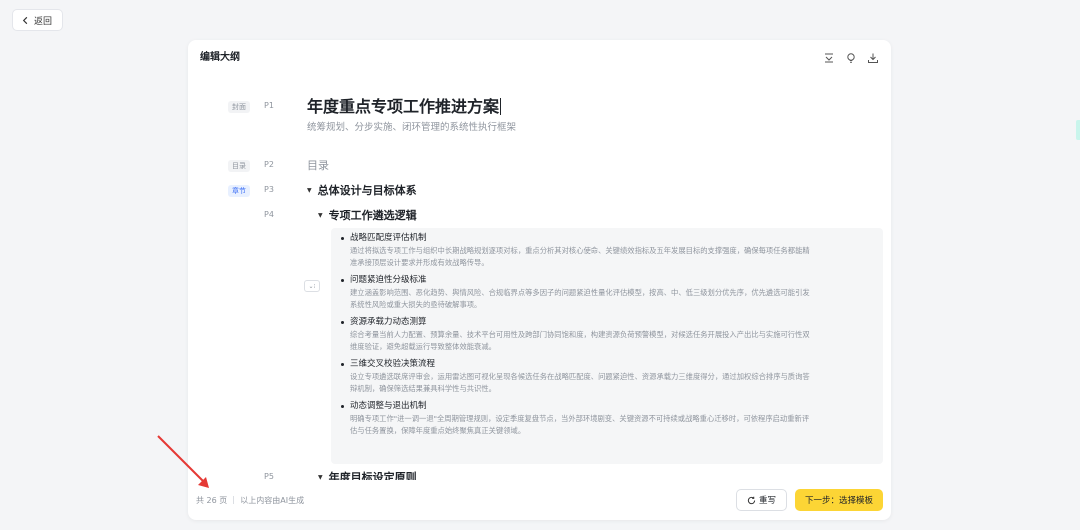  Describe the element at coordinates (388, 280) in the screenshot. I see `bullet-title: 问题紧迫性分级标准` at that location.